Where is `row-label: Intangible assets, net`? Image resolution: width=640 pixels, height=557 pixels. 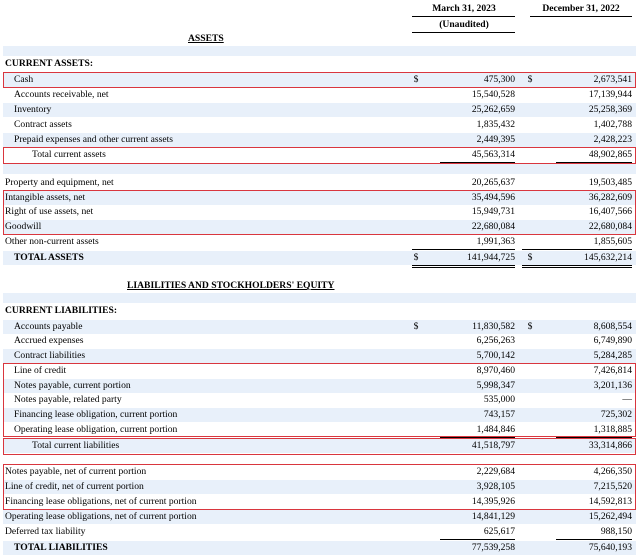 row-label: Intangible assets, net is located at coordinates (45, 197).